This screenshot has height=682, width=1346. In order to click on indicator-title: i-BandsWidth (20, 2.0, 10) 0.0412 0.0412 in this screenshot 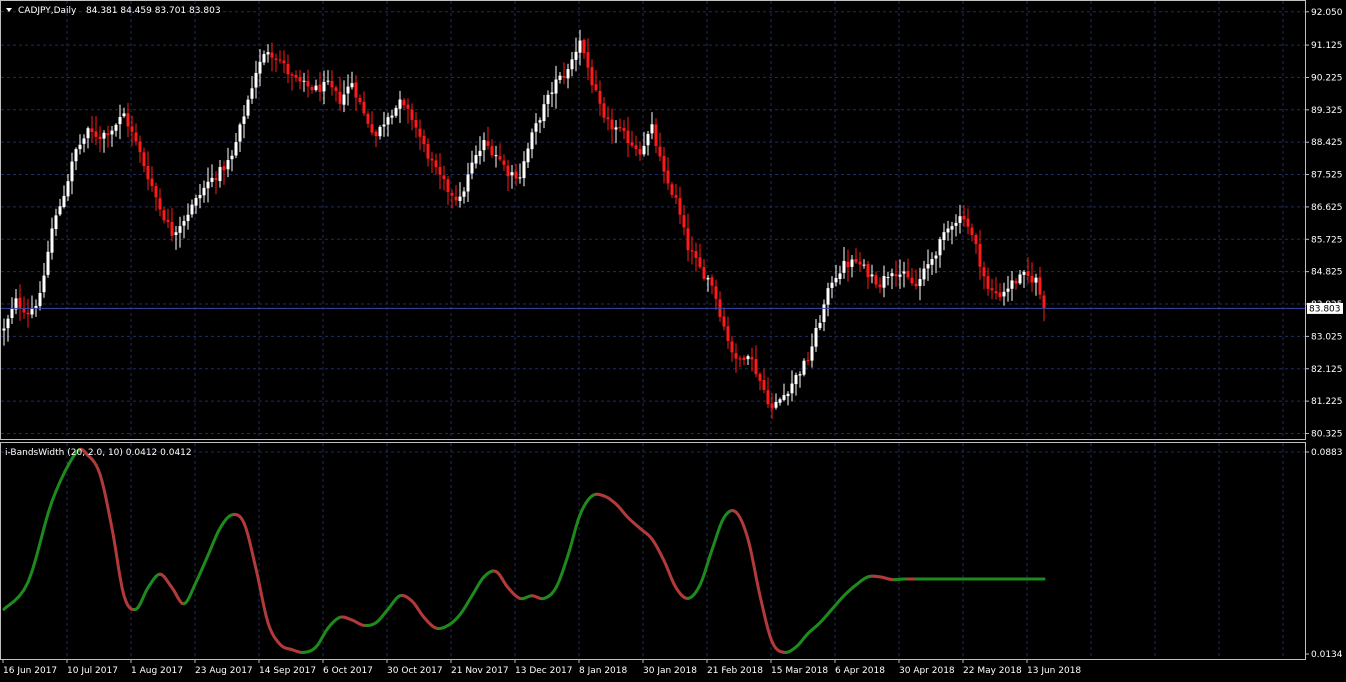, I will do `click(98, 453)`.